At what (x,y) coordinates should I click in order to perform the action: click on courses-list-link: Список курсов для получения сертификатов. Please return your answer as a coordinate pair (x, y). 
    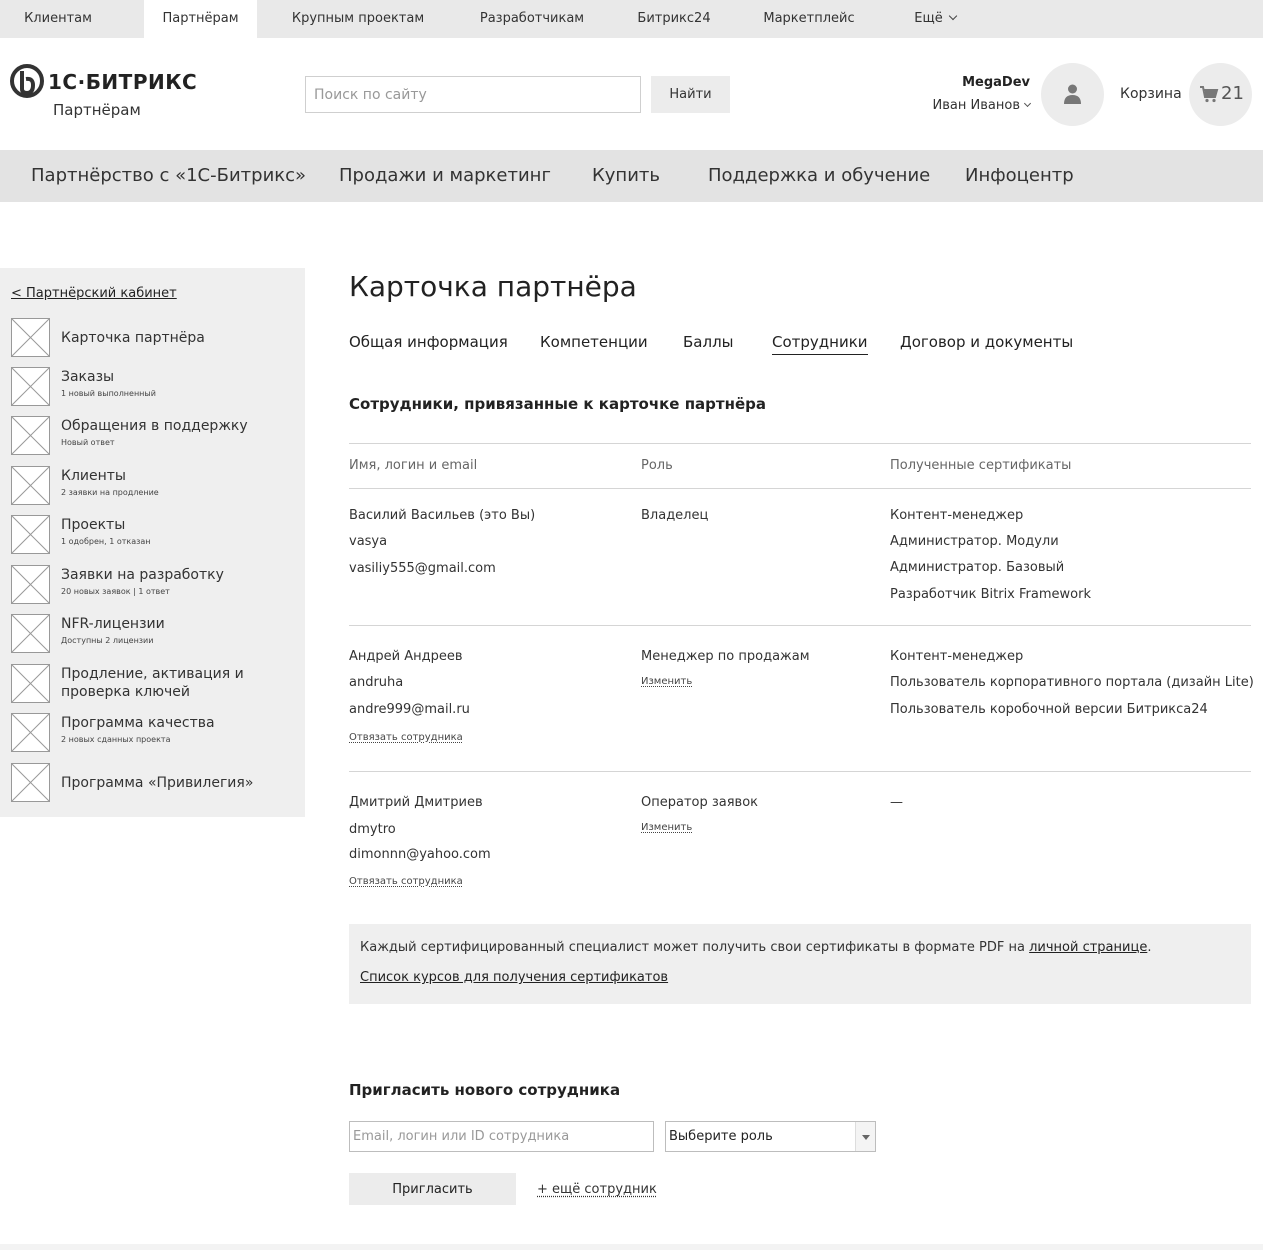
    Looking at the image, I should click on (514, 977).